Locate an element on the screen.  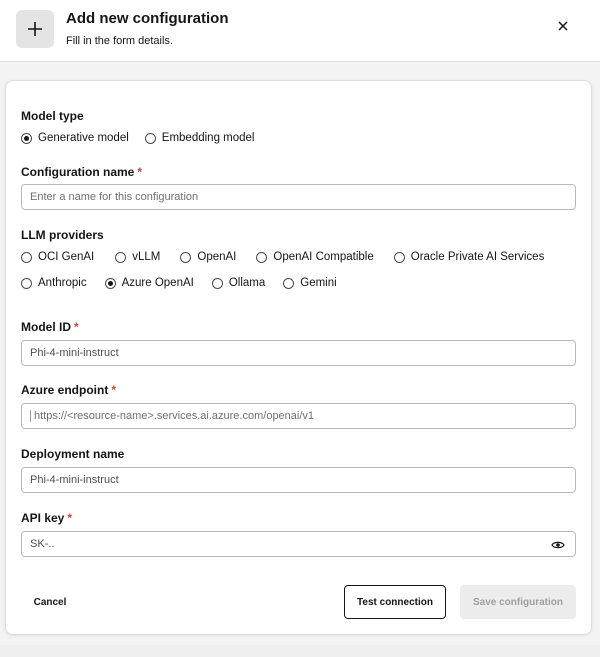
api-key-value: SK-.. is located at coordinates (42, 544).